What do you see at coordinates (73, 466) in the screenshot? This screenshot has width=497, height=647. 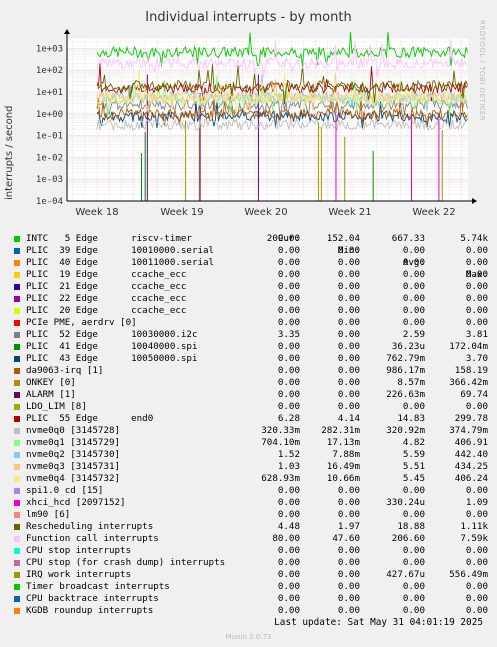 I see `legend-label: nvme0q3 [3145731]` at bounding box center [73, 466].